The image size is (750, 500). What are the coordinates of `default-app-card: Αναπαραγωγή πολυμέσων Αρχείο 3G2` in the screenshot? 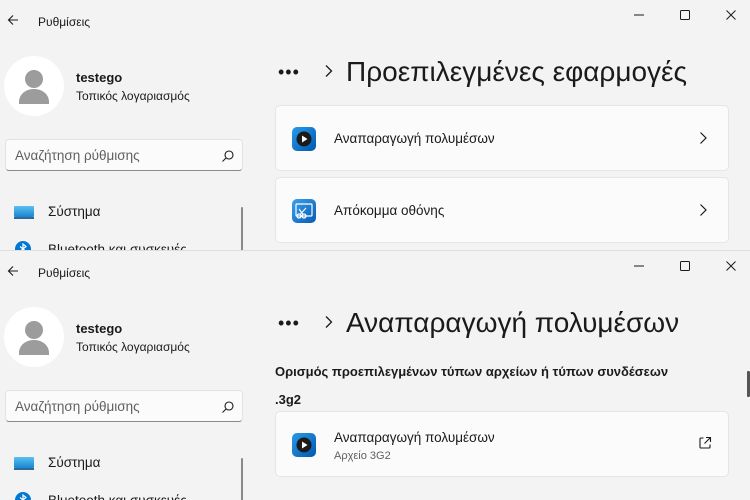 It's located at (502, 444).